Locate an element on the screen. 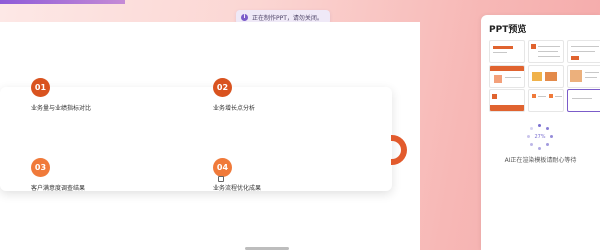  agenda-label-4: 业务流程优化成果 is located at coordinates (237, 188).